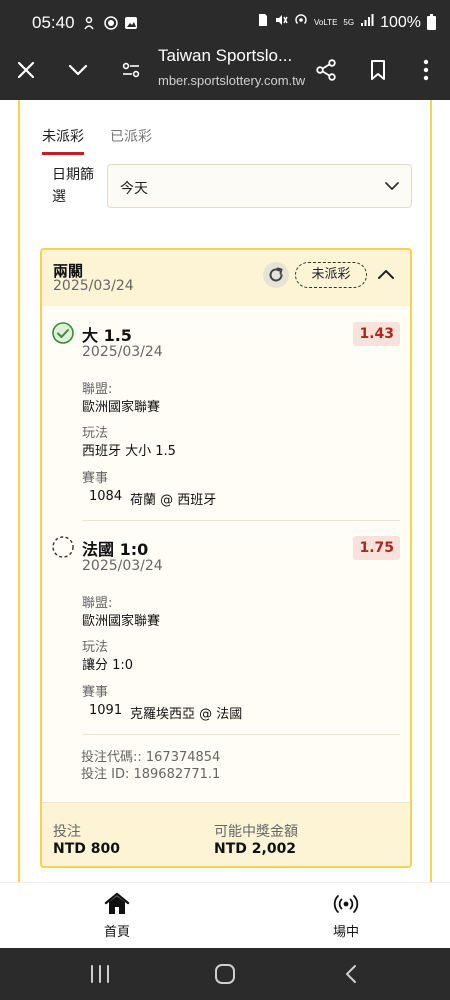 The width and height of the screenshot is (450, 1000). I want to click on status-badge: 未派彩, so click(331, 275).